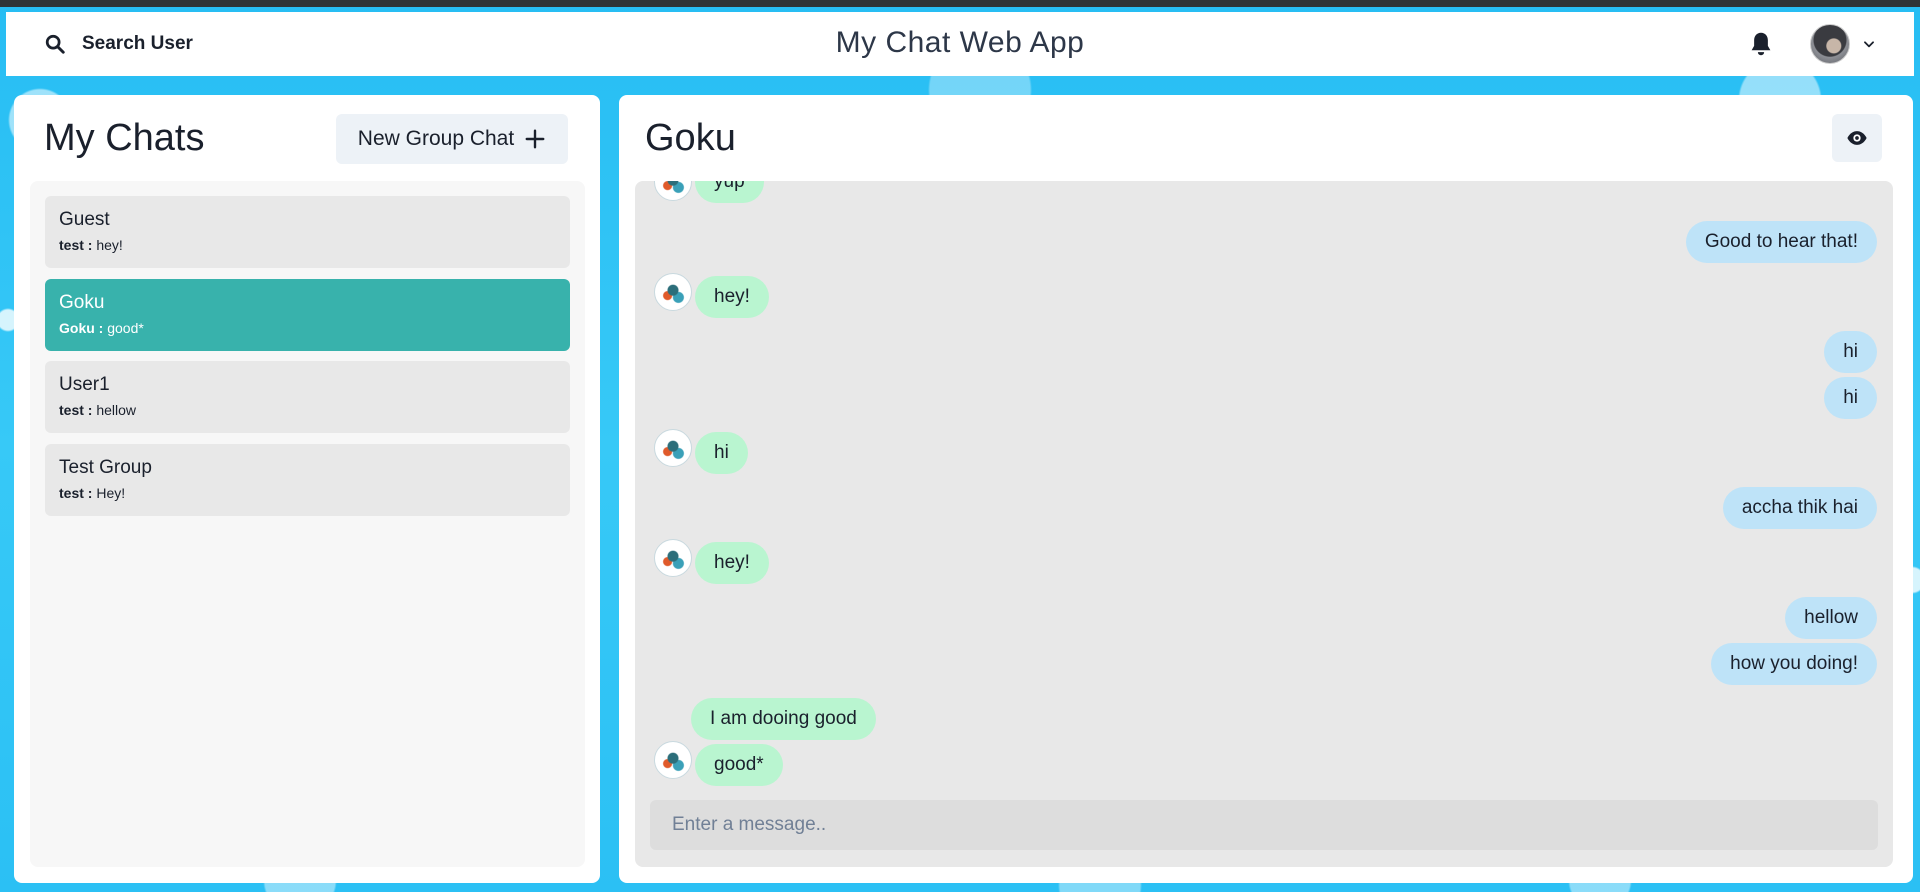  Describe the element at coordinates (111, 493) in the screenshot. I see `chat-latest-text: Hey!` at that location.